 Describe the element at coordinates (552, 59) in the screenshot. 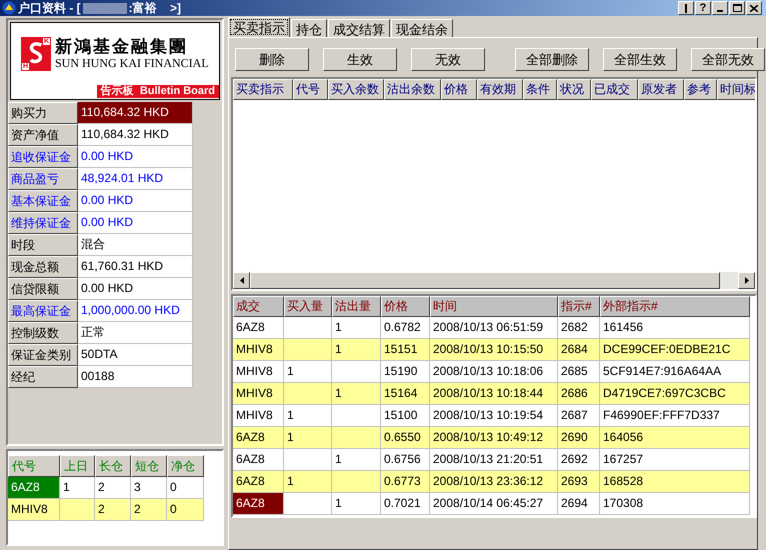

I see `toolbar-button: 全部删除` at that location.